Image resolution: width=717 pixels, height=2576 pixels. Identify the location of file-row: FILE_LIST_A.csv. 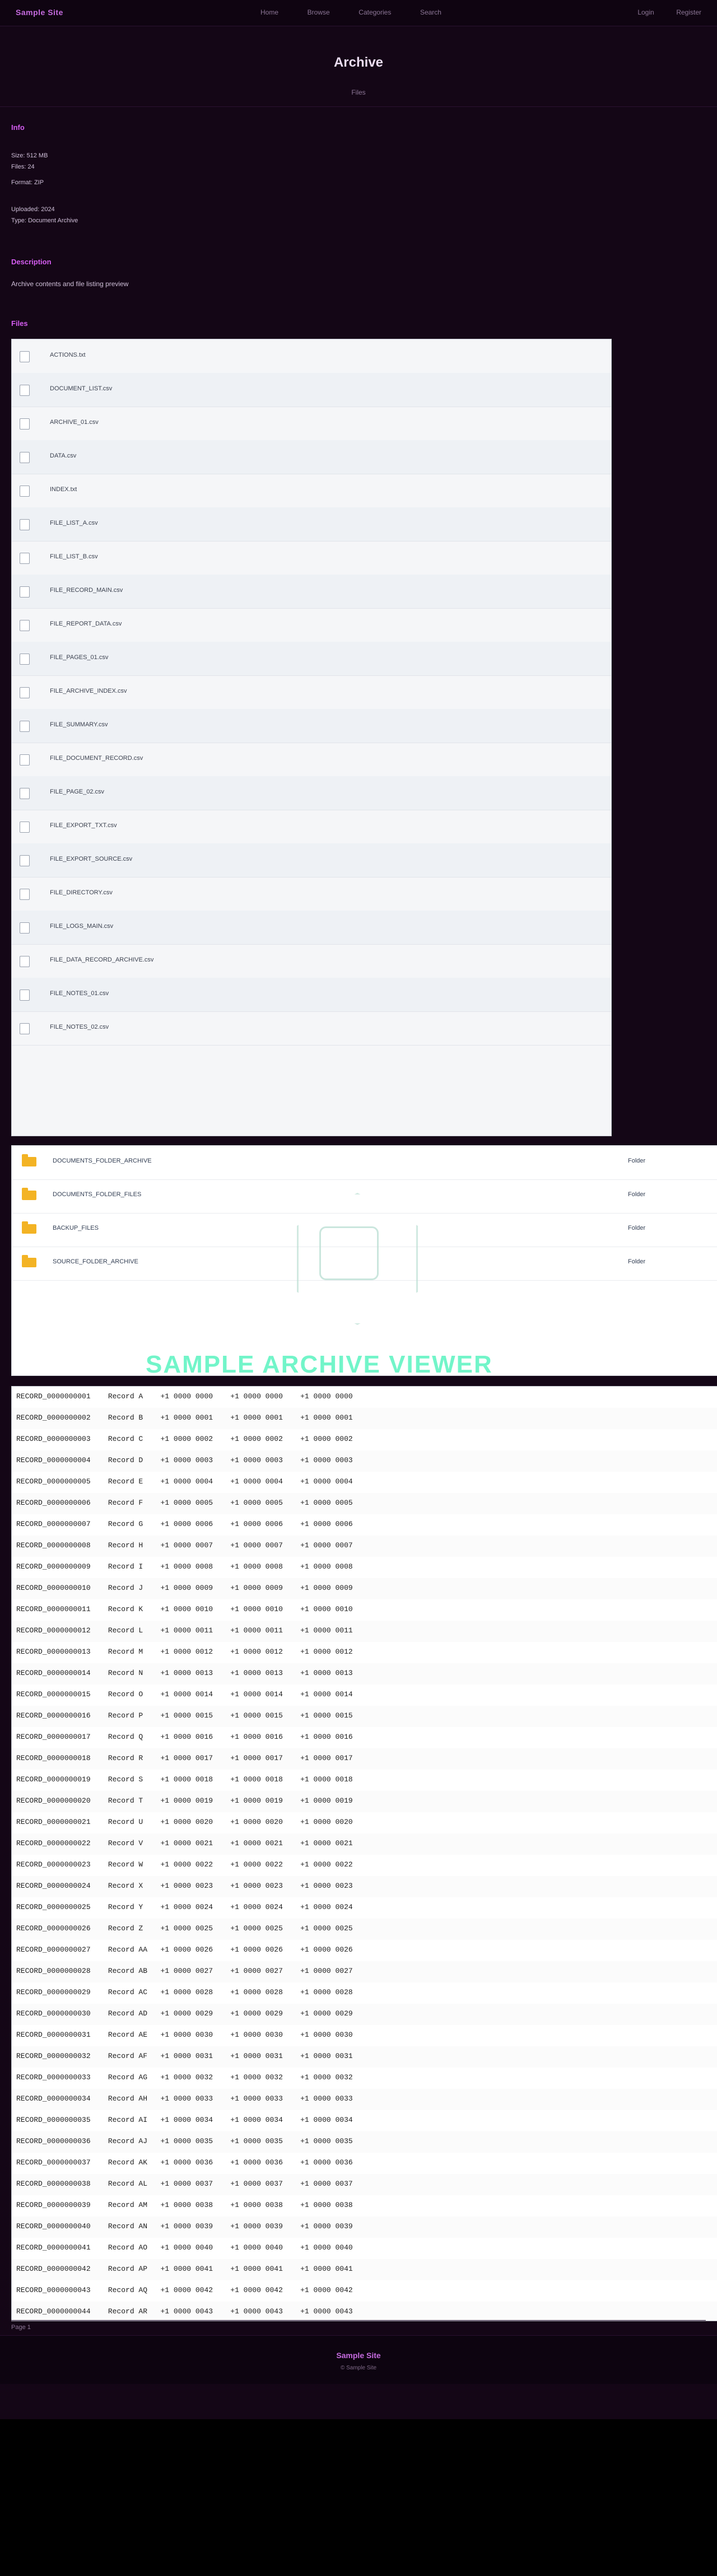
(311, 525).